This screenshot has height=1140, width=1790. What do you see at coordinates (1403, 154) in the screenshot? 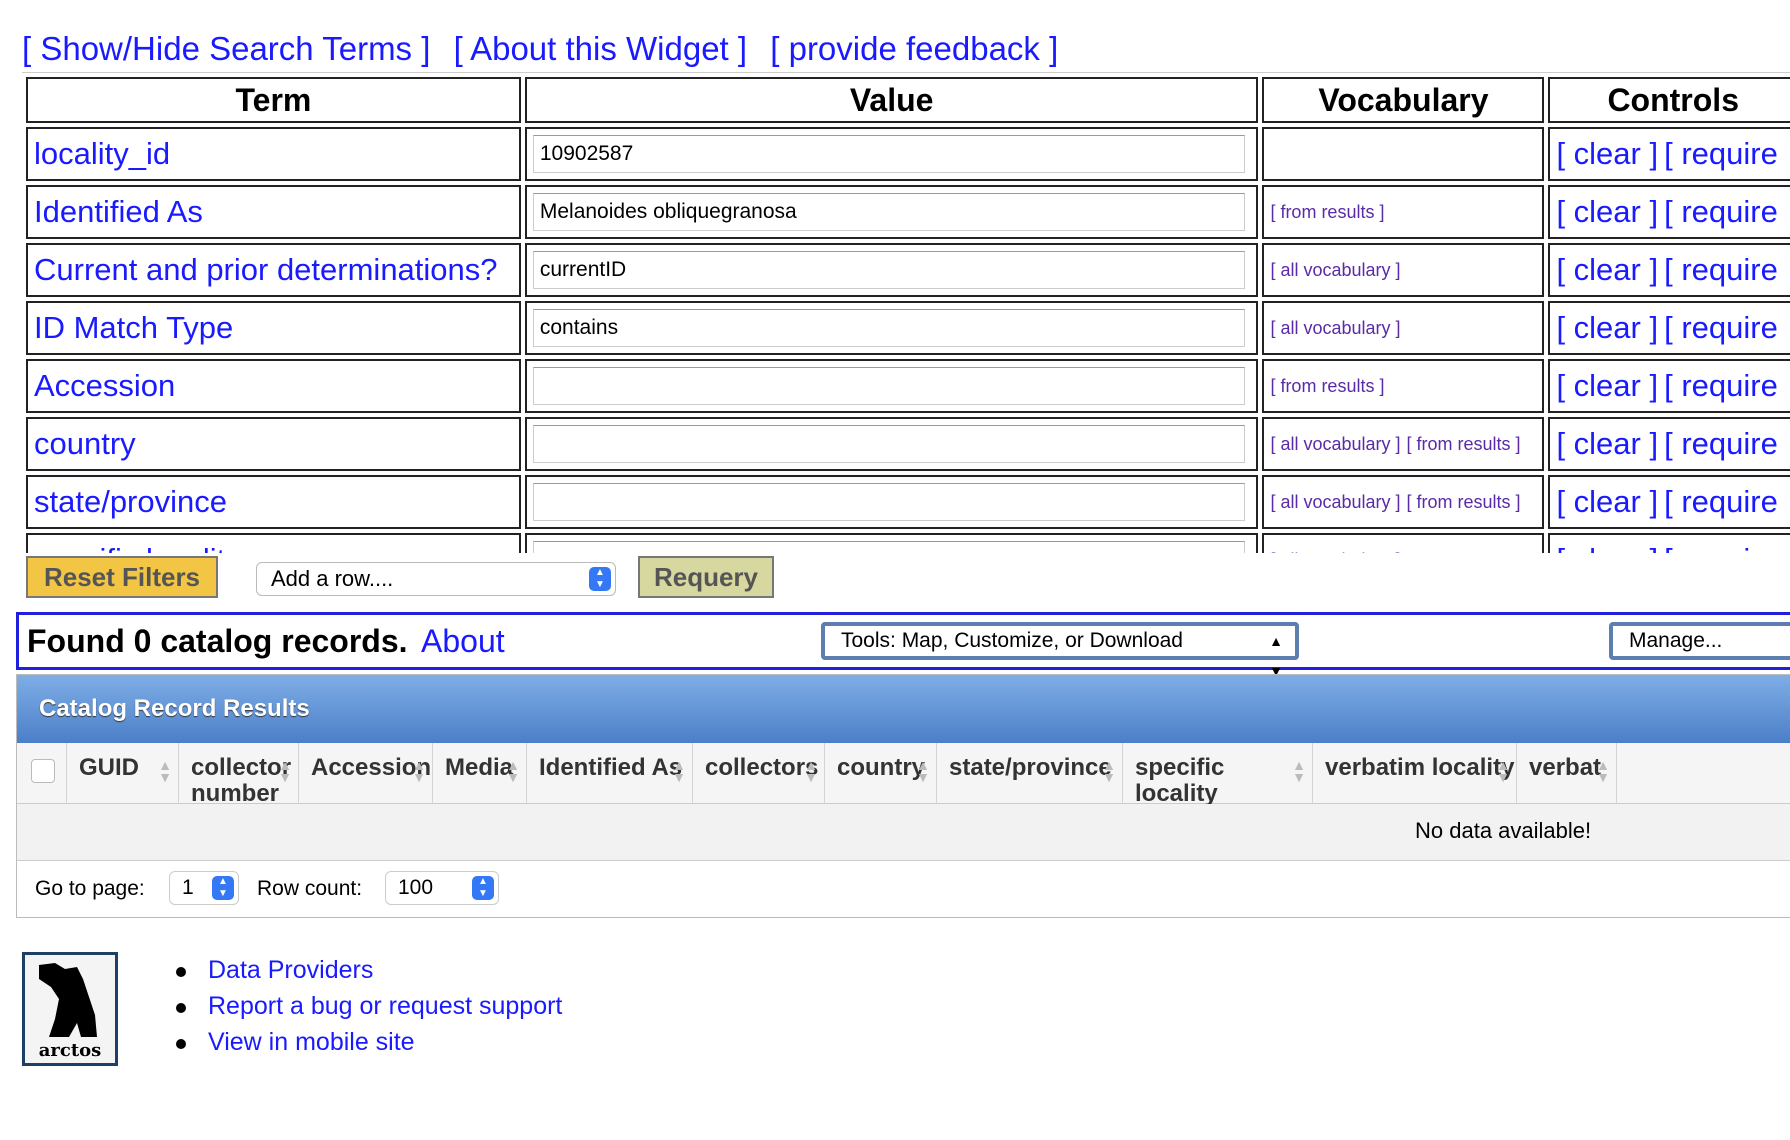
I see `vocabulary-cell` at bounding box center [1403, 154].